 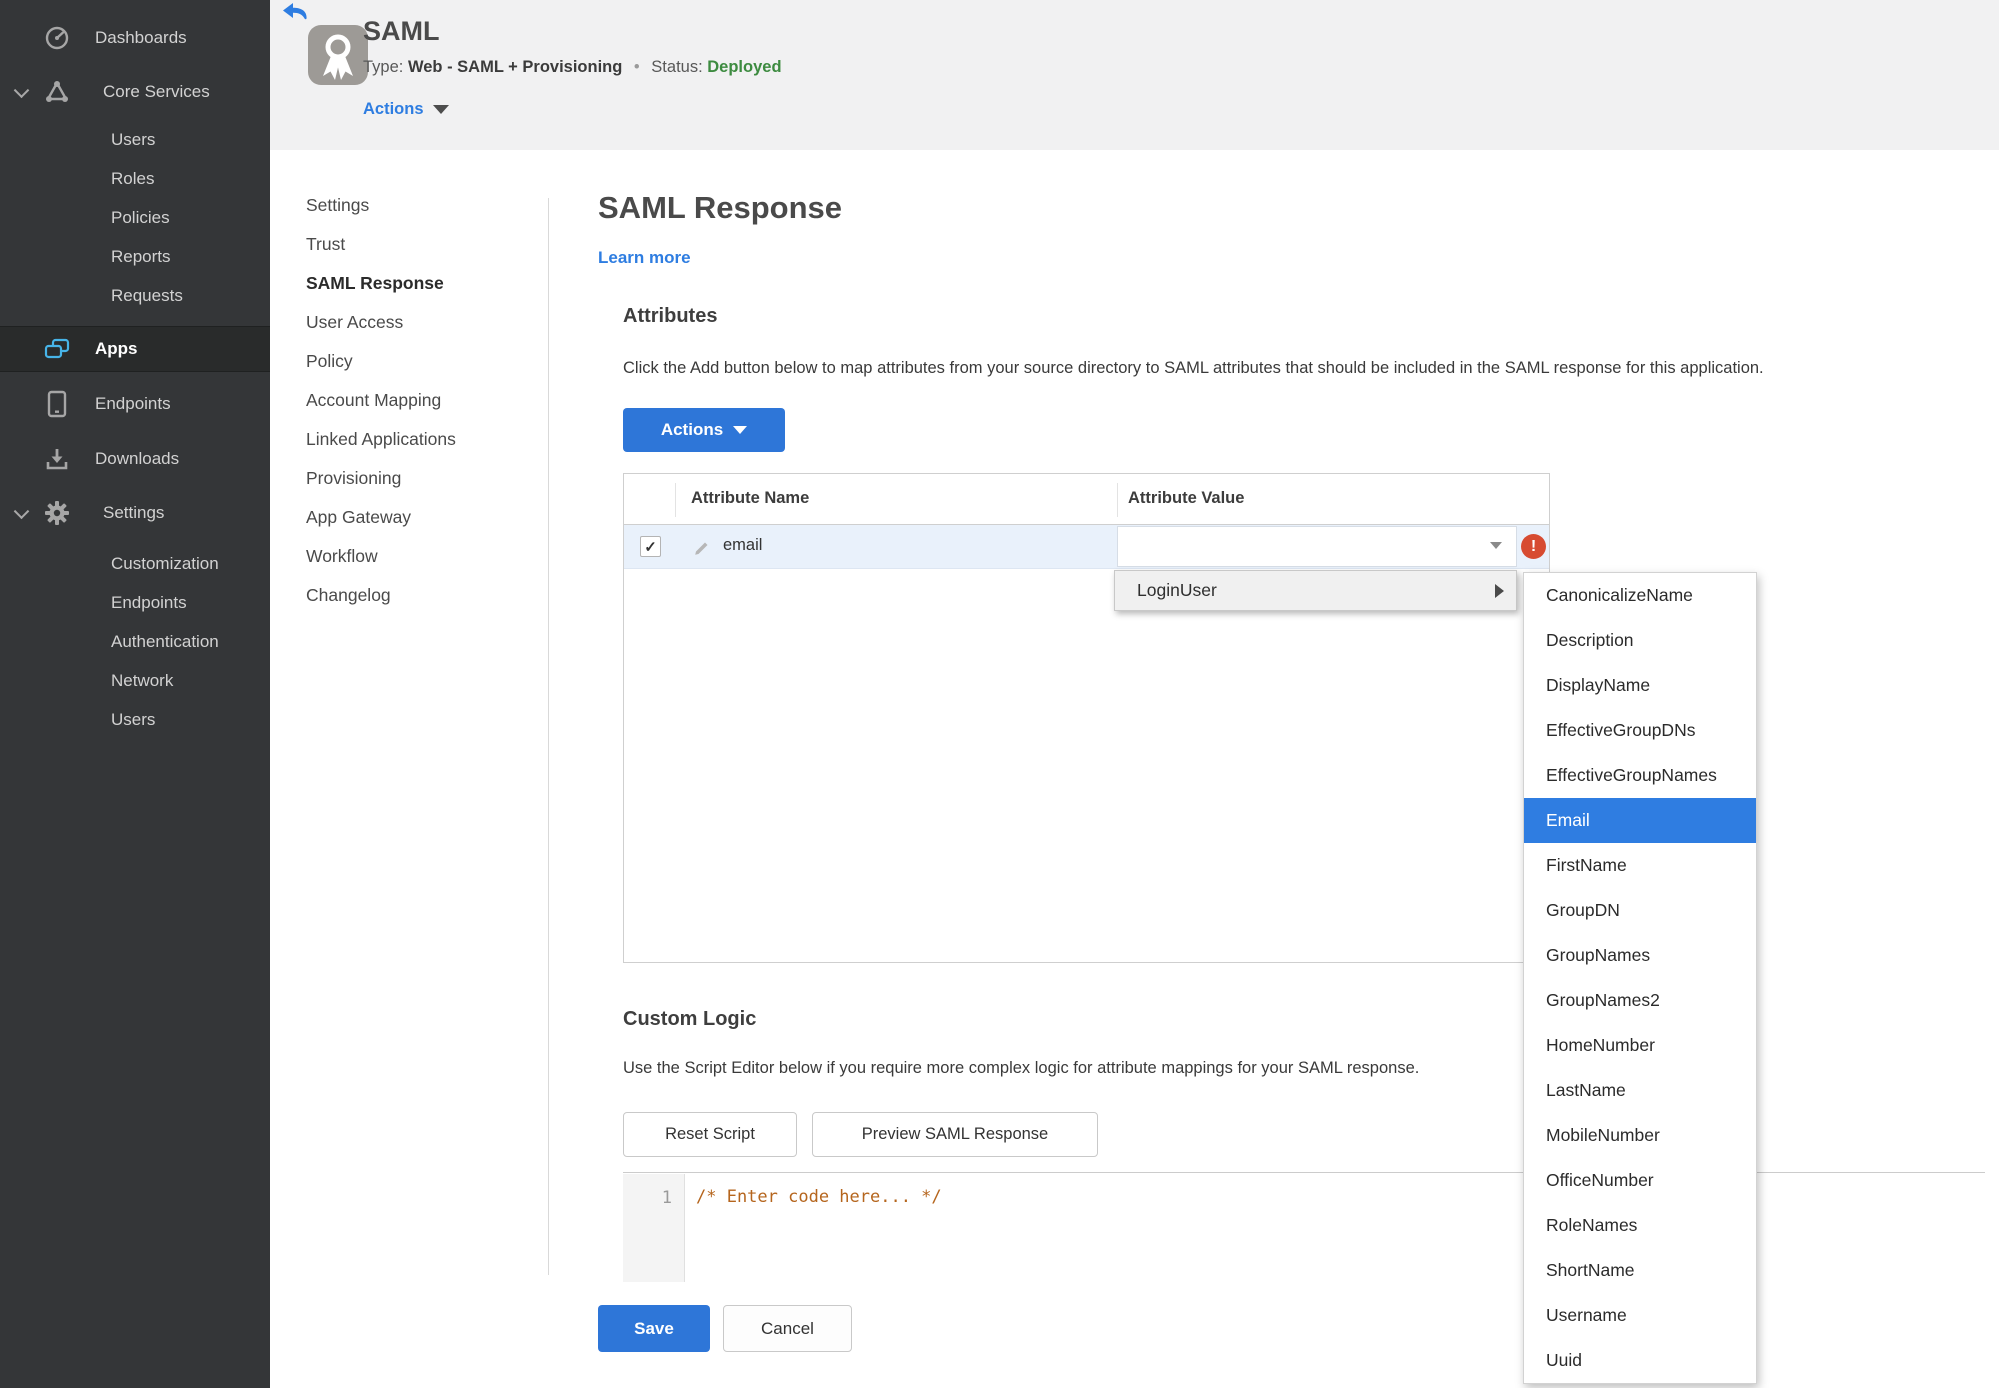 I want to click on status-label: Status:, so click(x=677, y=67).